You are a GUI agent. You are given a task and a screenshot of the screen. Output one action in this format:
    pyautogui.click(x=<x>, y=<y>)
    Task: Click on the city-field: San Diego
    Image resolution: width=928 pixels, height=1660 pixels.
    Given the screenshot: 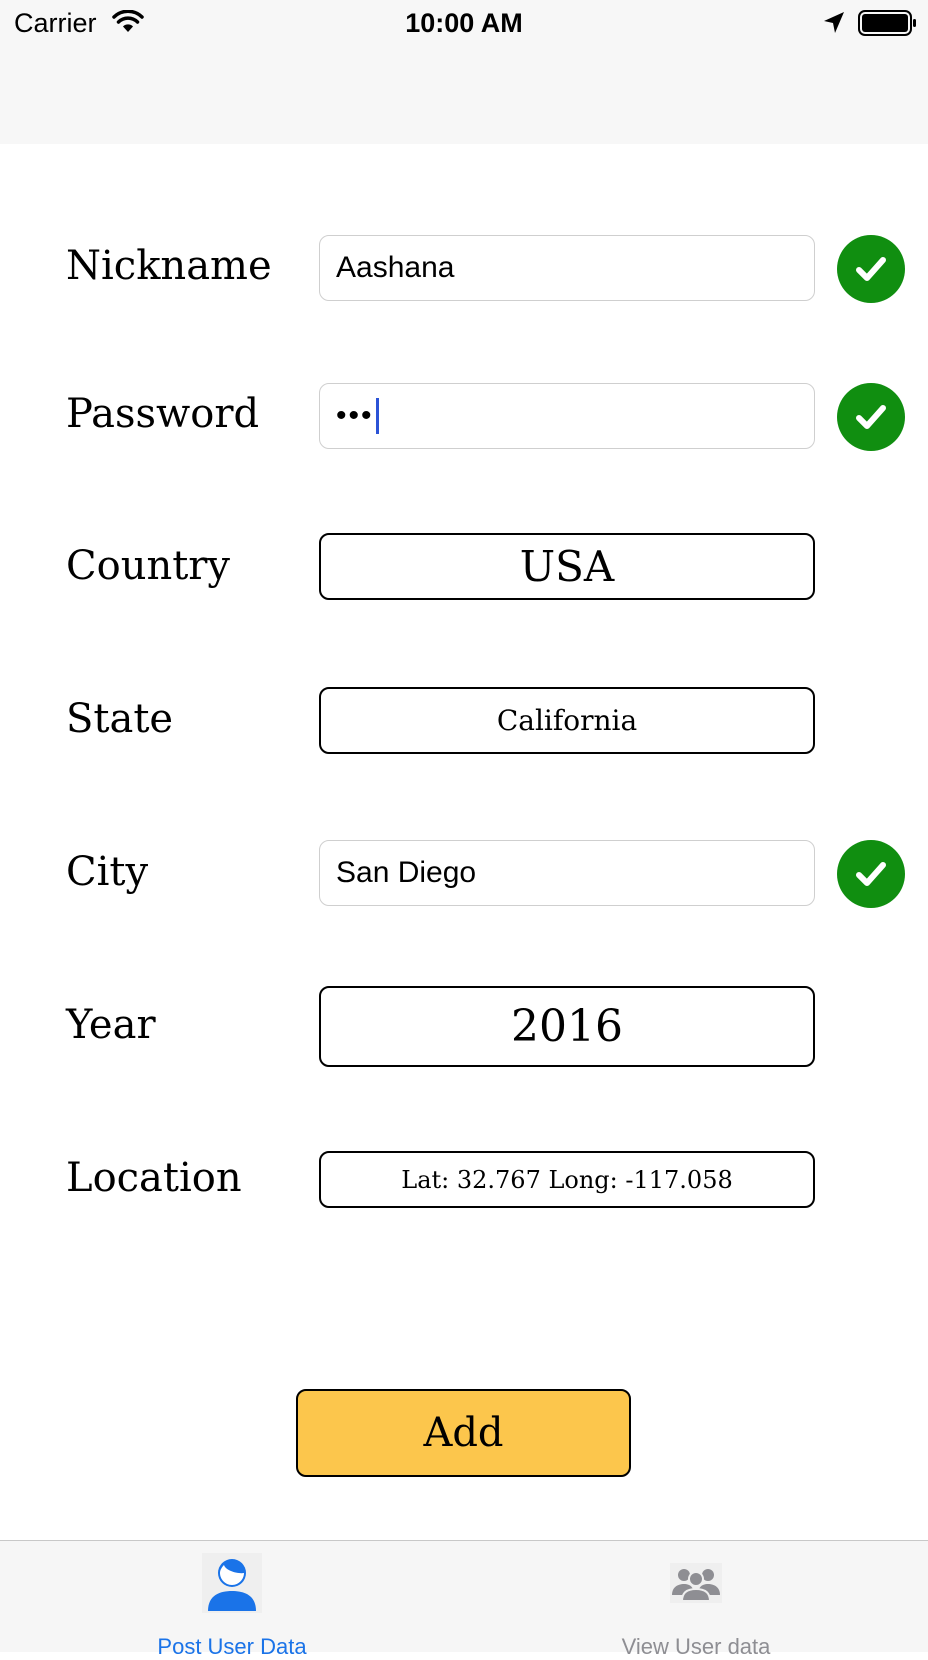 What is the action you would take?
    pyautogui.click(x=567, y=873)
    